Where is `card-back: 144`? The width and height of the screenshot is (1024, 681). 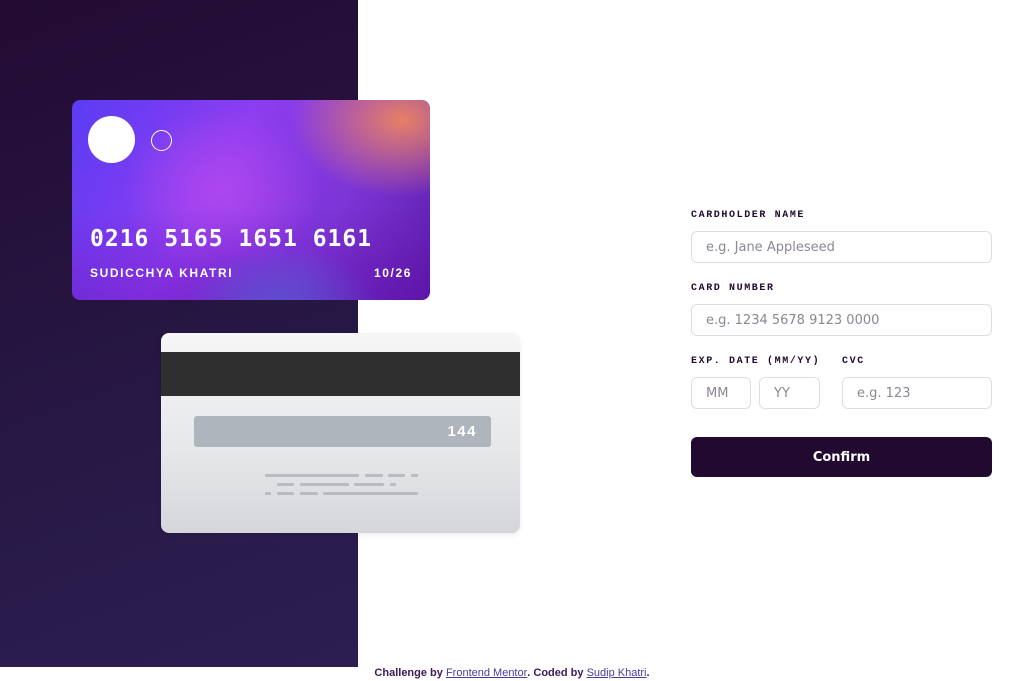
card-back: 144 is located at coordinates (340, 433).